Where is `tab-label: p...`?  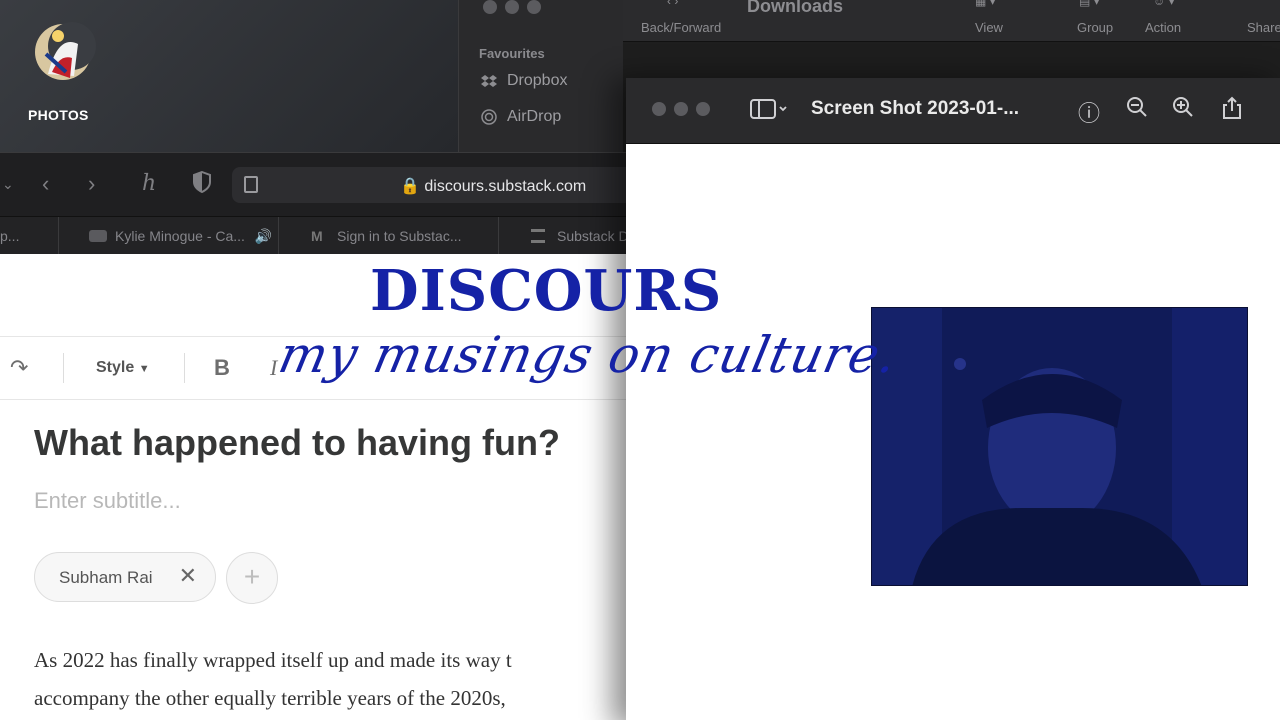
tab-label: p... is located at coordinates (10, 236).